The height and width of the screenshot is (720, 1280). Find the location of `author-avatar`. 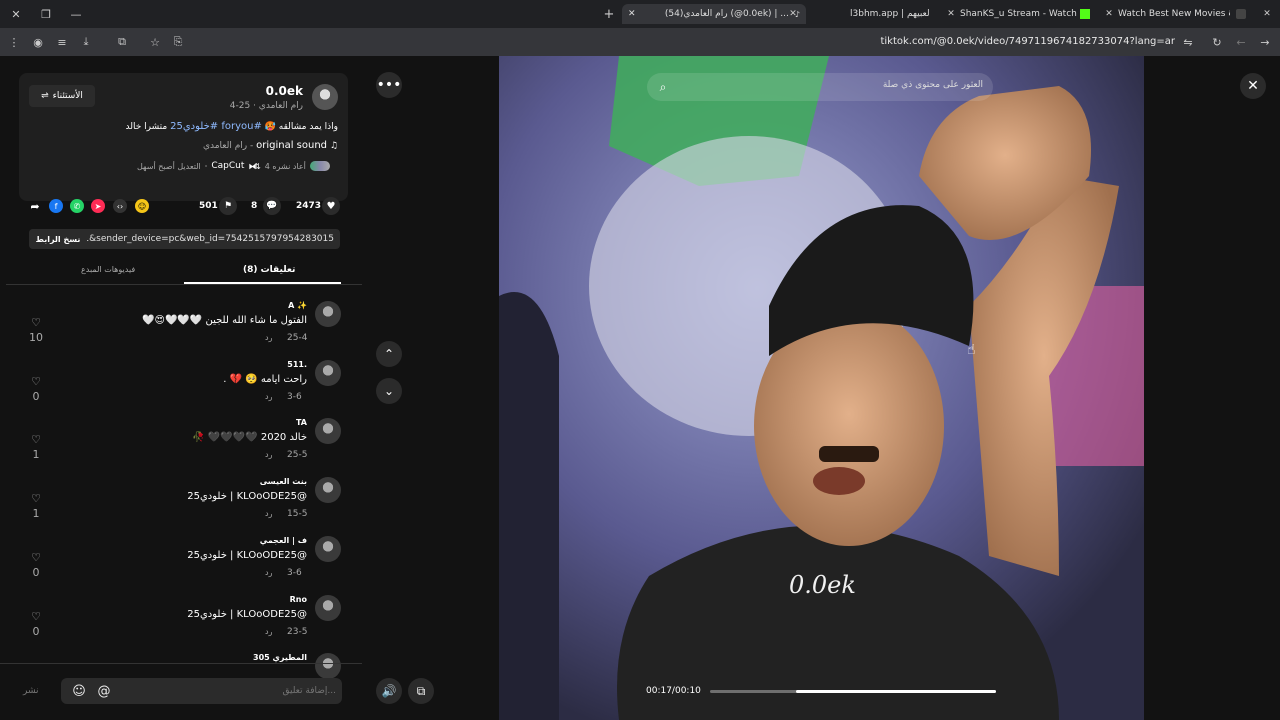

author-avatar is located at coordinates (325, 97).